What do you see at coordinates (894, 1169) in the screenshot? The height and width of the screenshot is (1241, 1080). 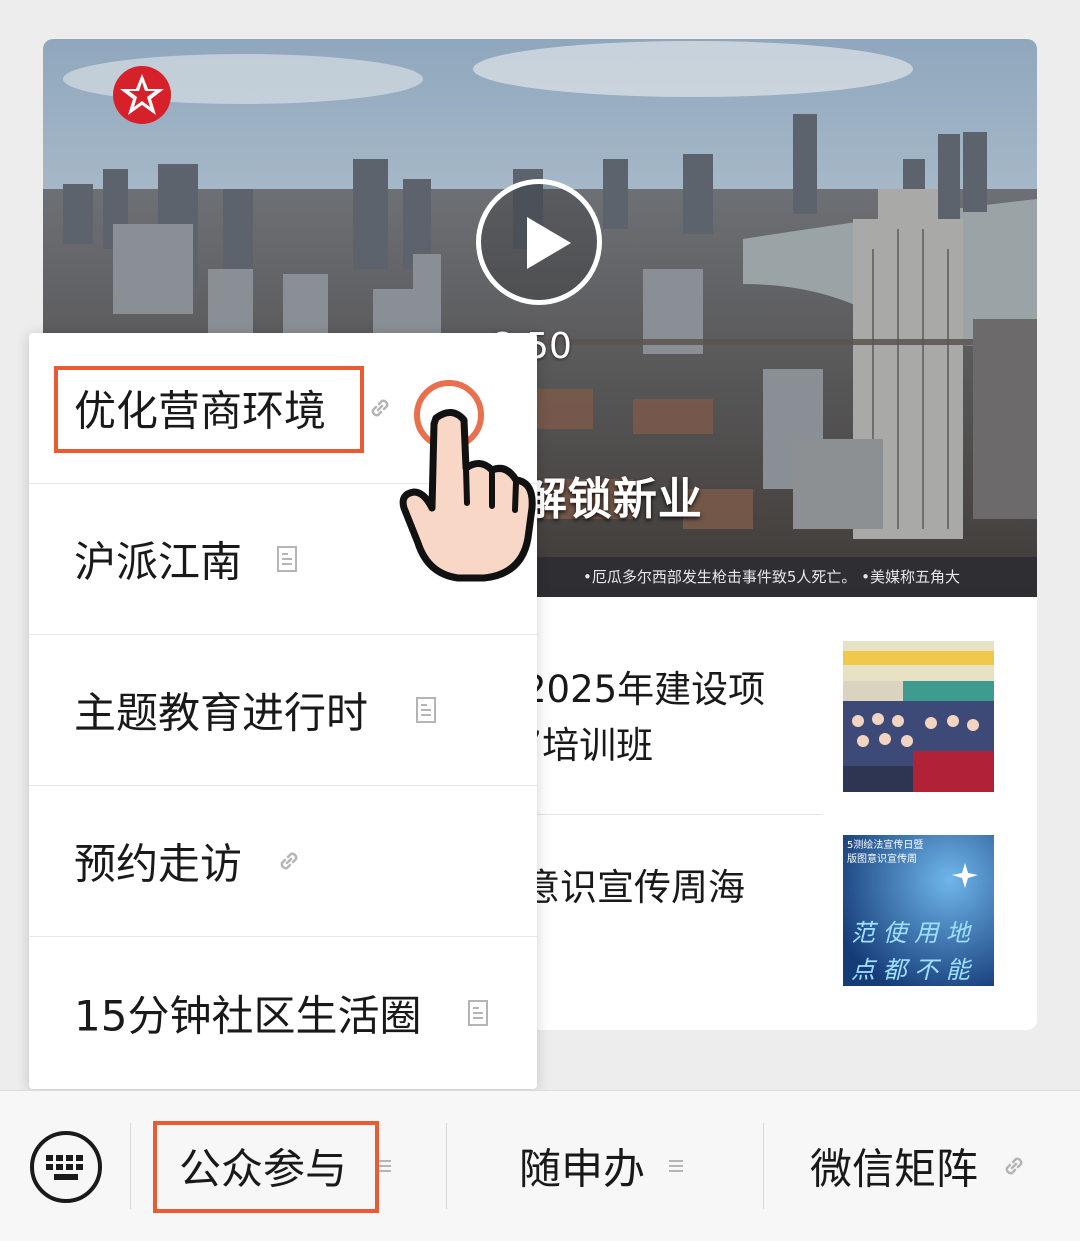 I see `menu-button-label: 微信矩阵` at bounding box center [894, 1169].